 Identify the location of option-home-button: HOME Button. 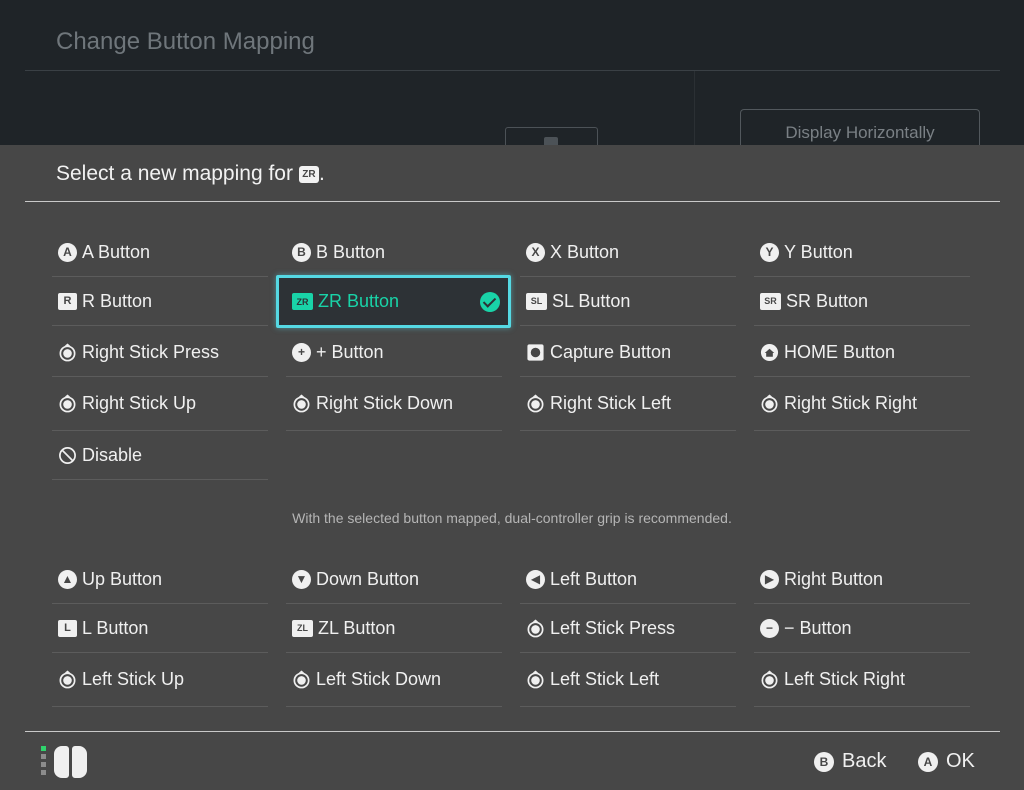
(862, 352).